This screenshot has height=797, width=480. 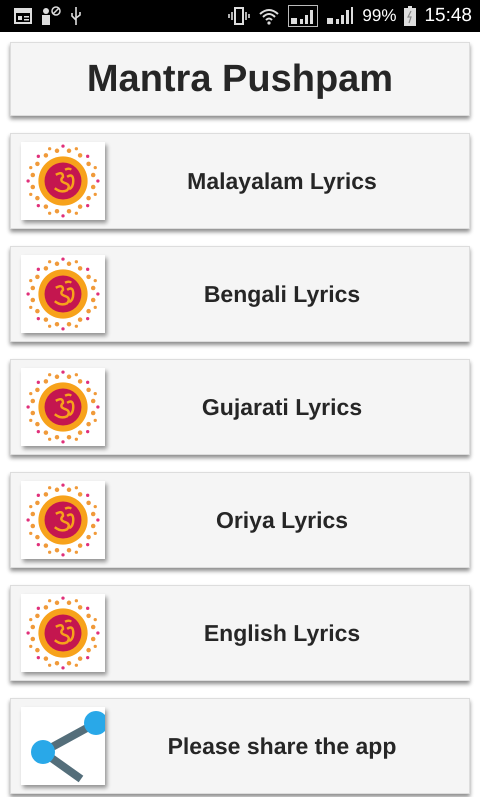 What do you see at coordinates (51, 16) in the screenshot?
I see `person-blocked-icon` at bounding box center [51, 16].